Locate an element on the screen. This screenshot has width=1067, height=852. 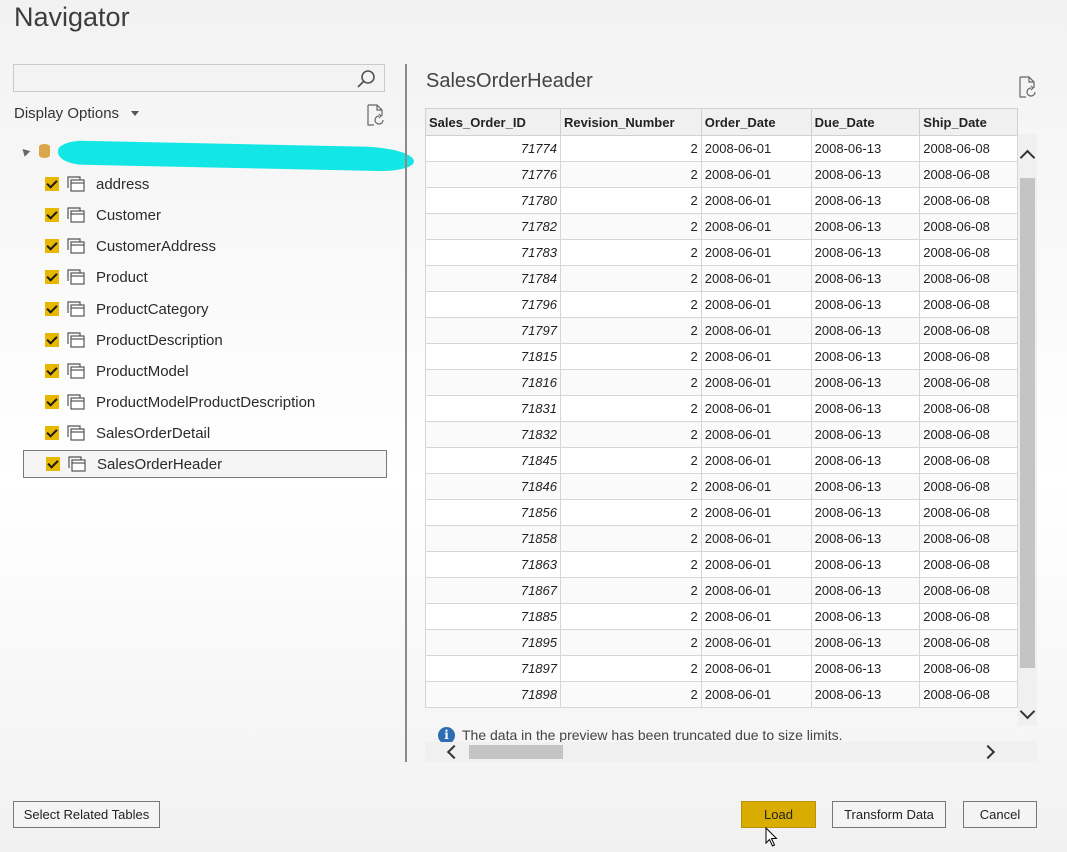
info-icon: i is located at coordinates (446, 735).